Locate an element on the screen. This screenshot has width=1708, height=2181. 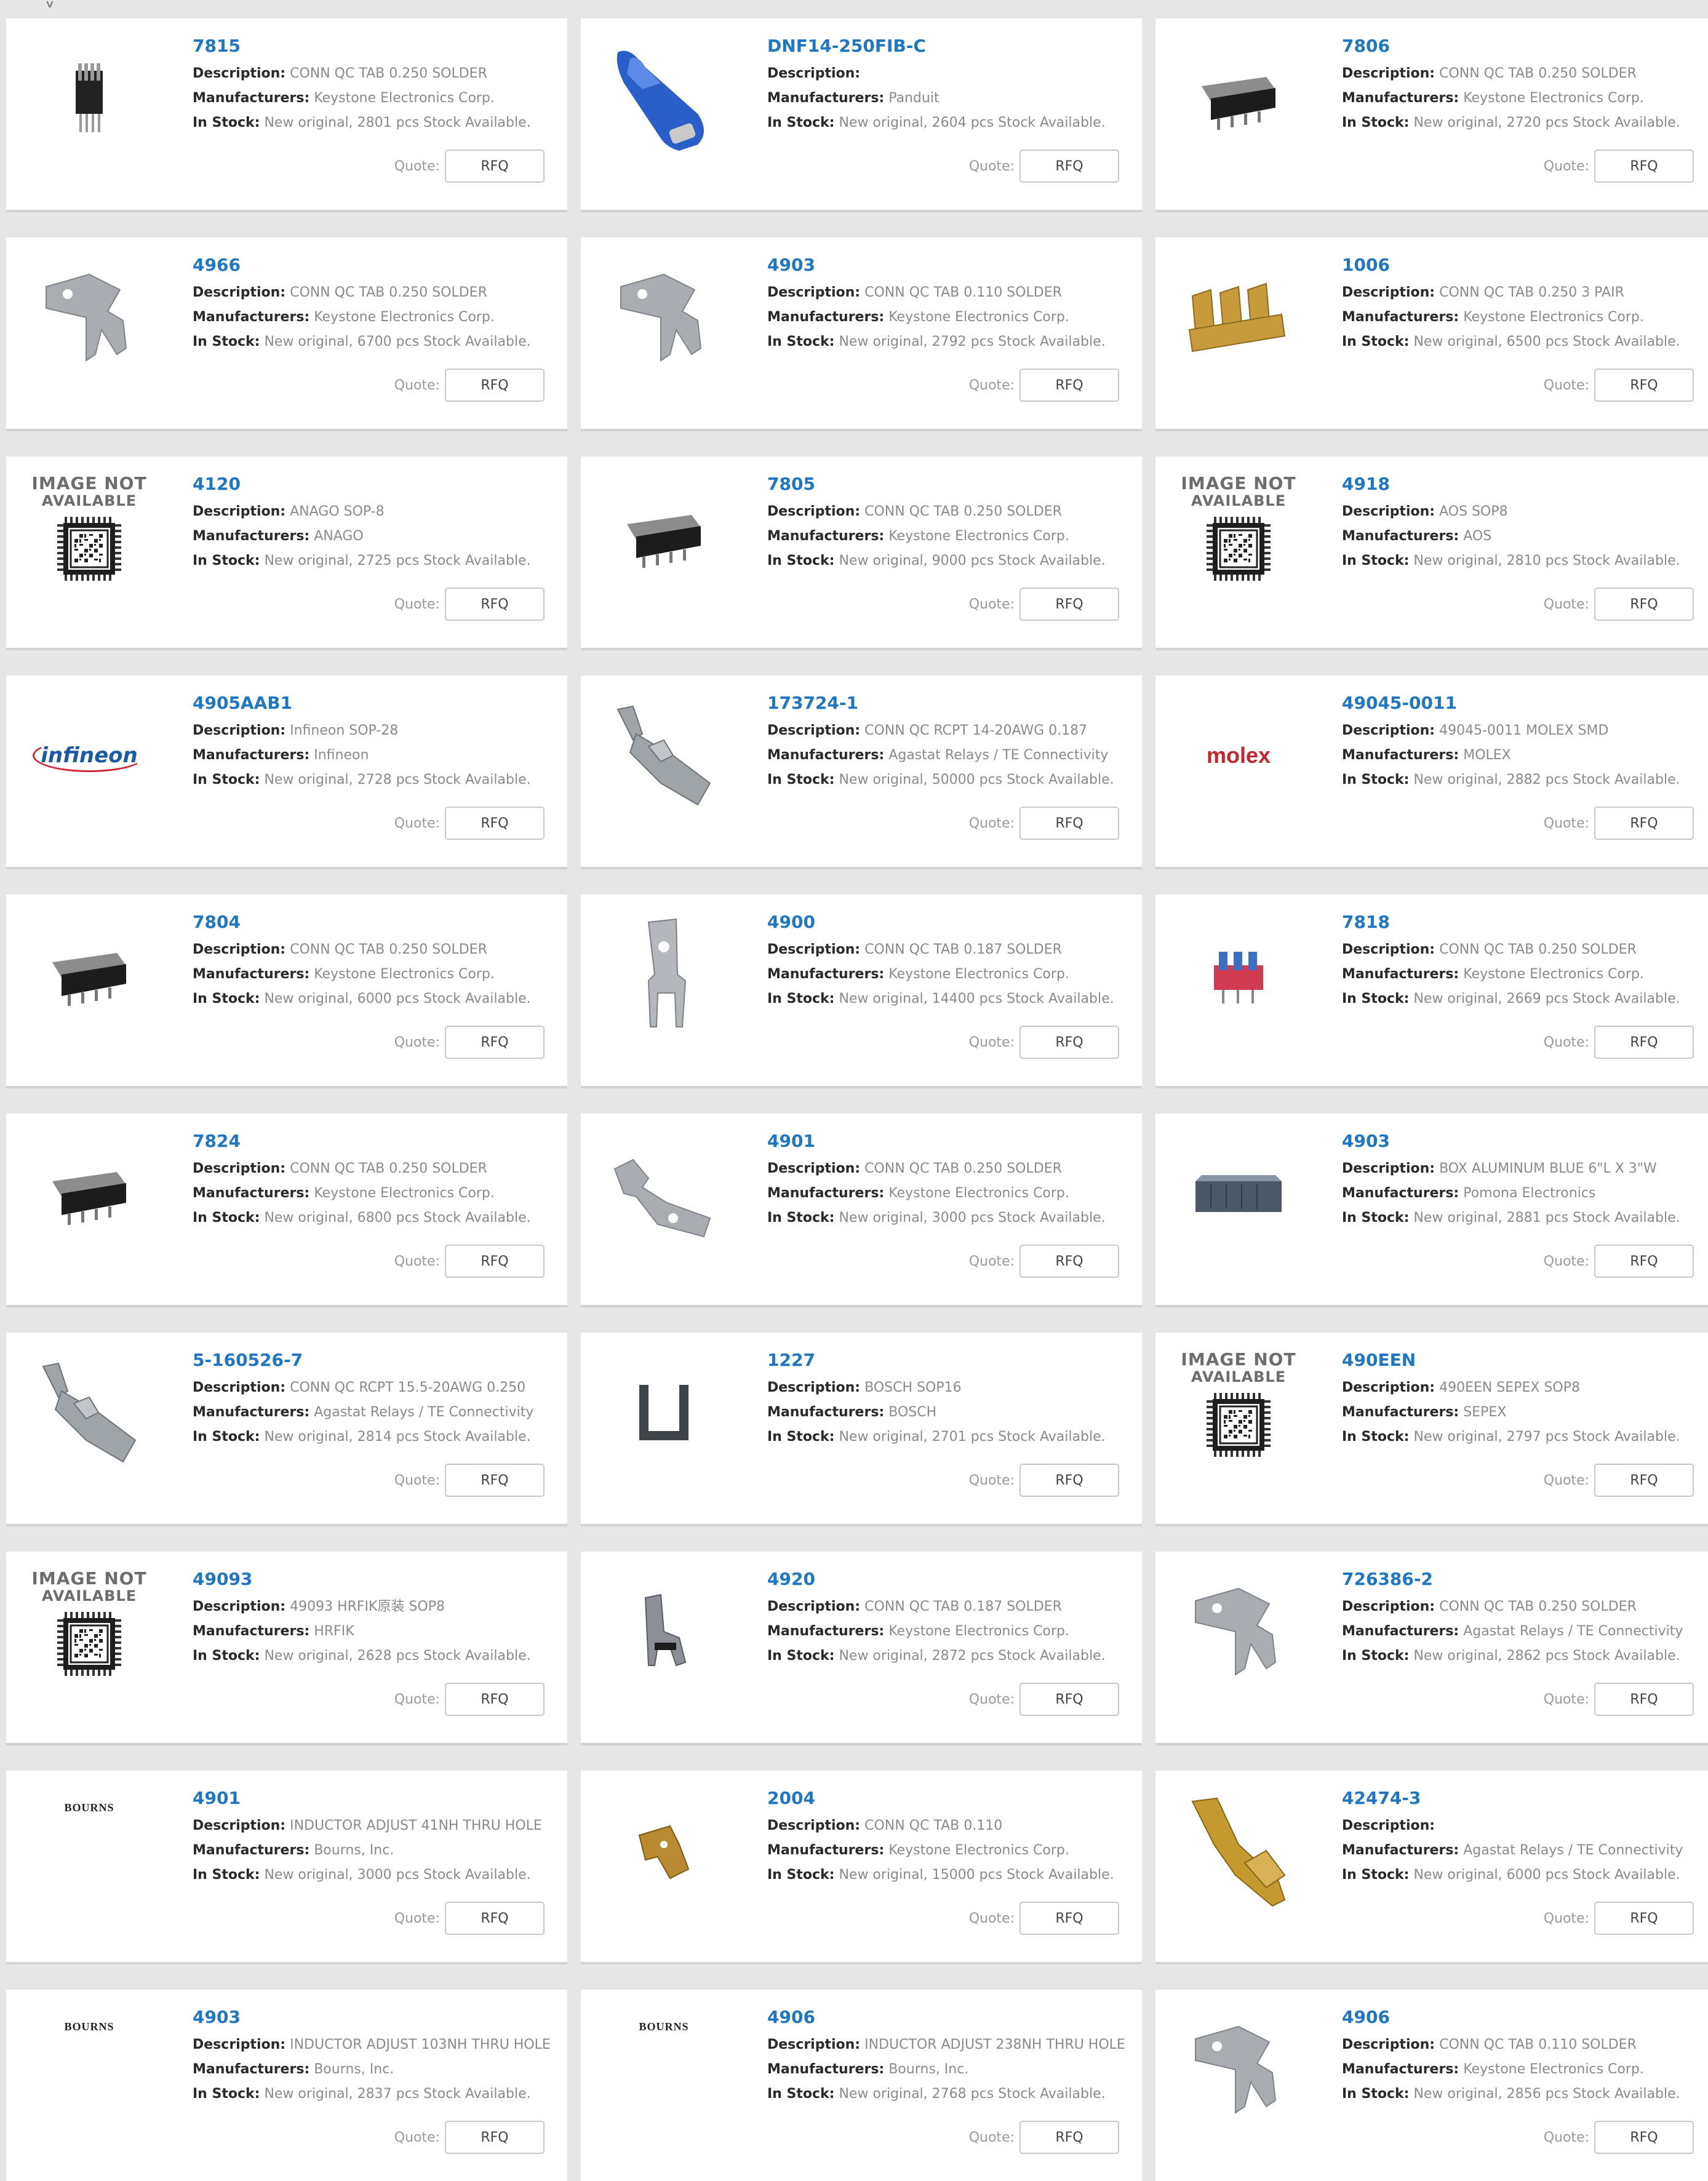
part-number-link: 49093 is located at coordinates (374, 1579).